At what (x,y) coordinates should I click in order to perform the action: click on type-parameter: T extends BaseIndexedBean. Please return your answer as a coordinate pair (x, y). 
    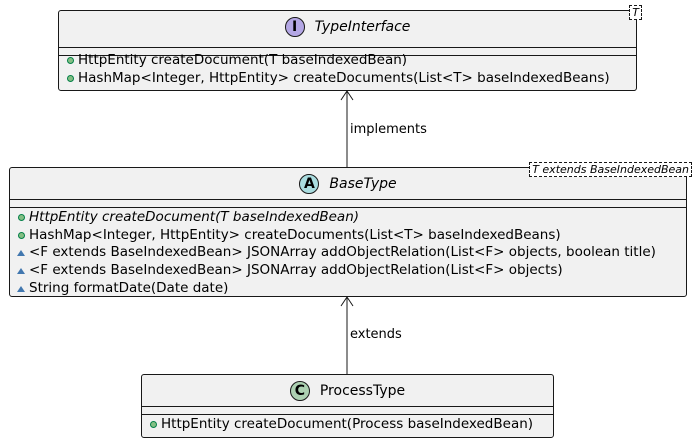
    Looking at the image, I should click on (610, 169).